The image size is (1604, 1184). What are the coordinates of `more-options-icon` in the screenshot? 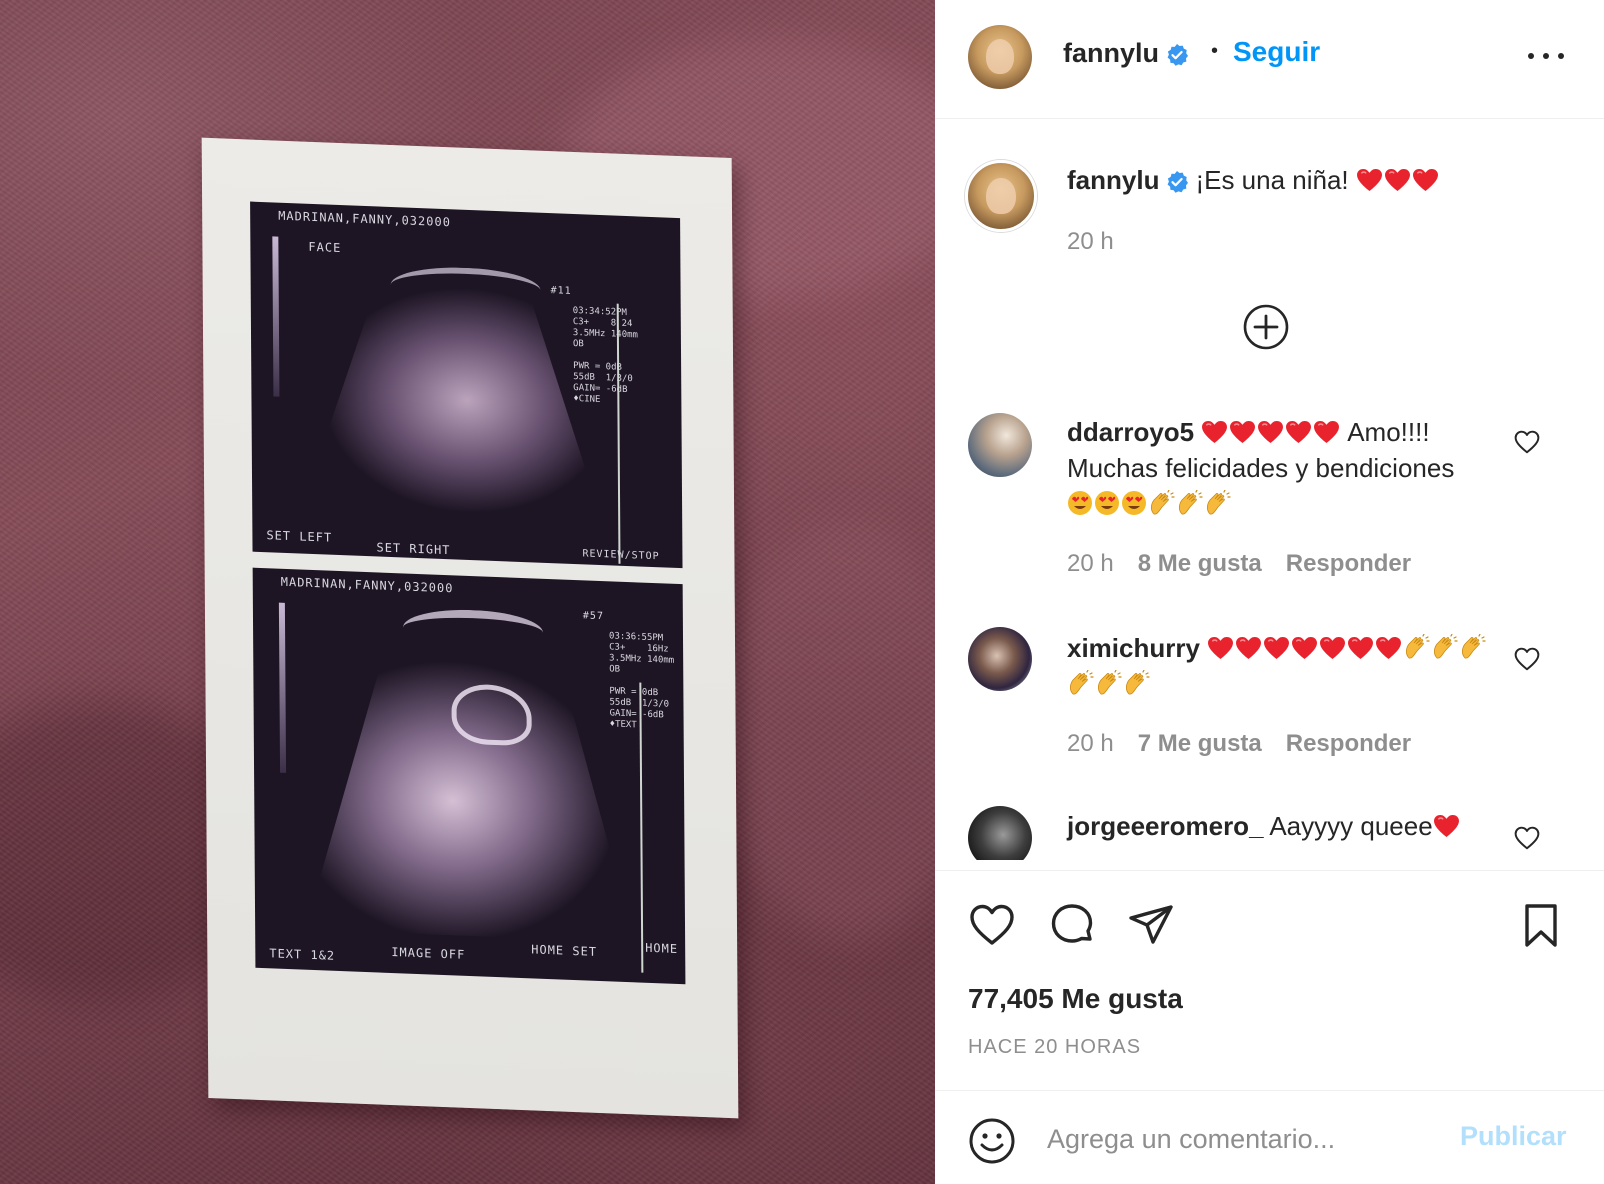 It's located at (1546, 56).